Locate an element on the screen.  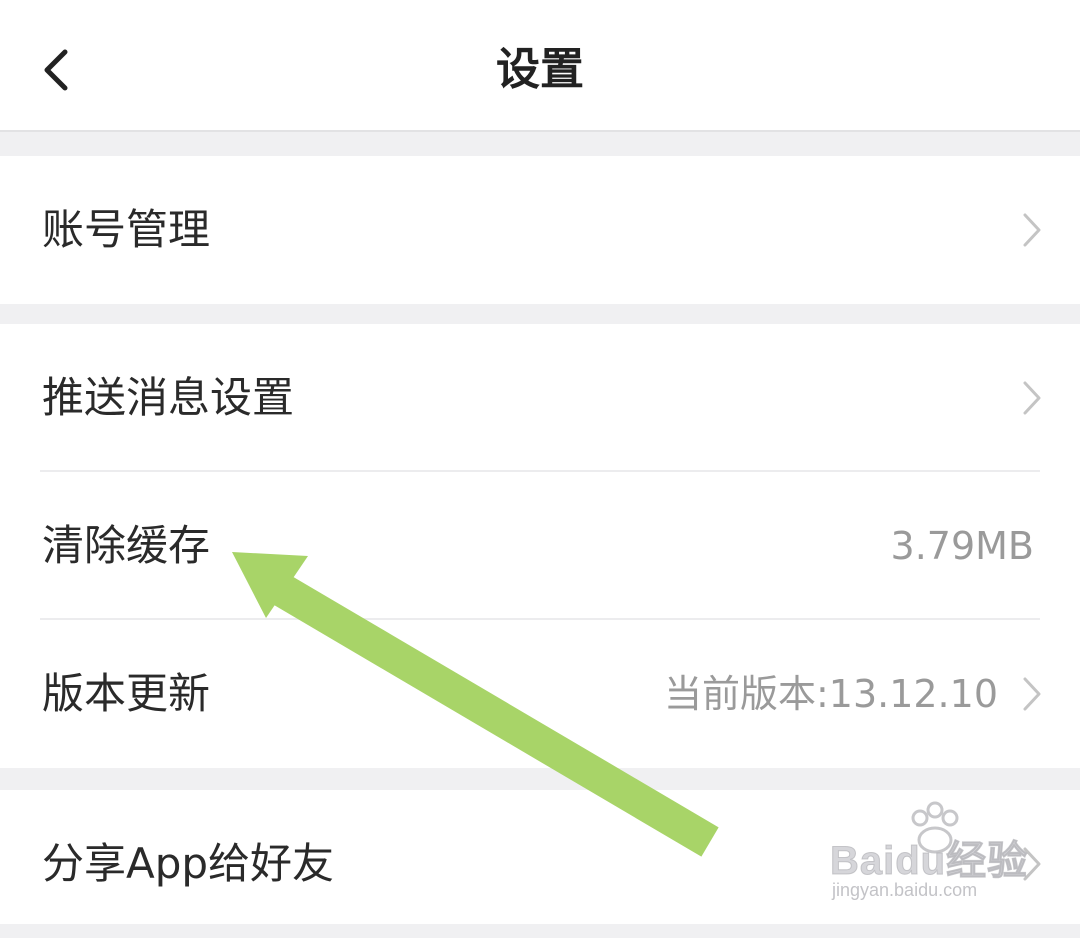
settings-item-label: 清除缓存 is located at coordinates (126, 545).